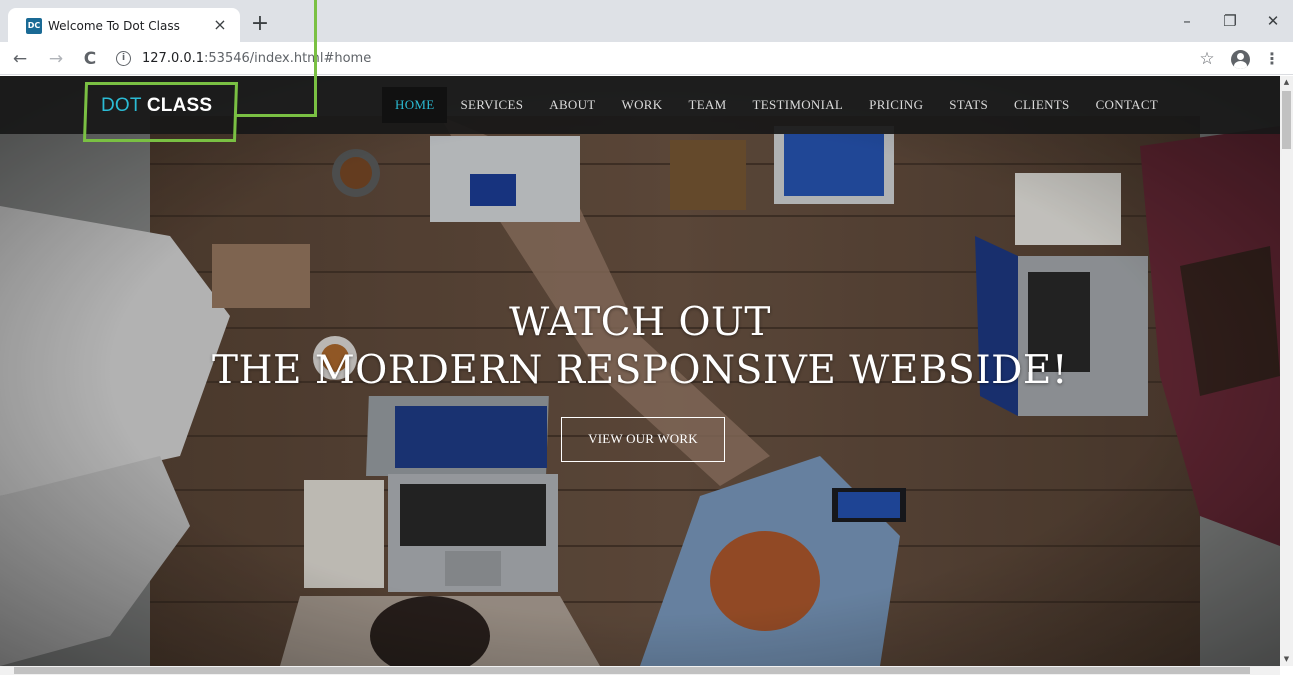  What do you see at coordinates (707, 105) in the screenshot?
I see `nav-item-team: TEAM` at bounding box center [707, 105].